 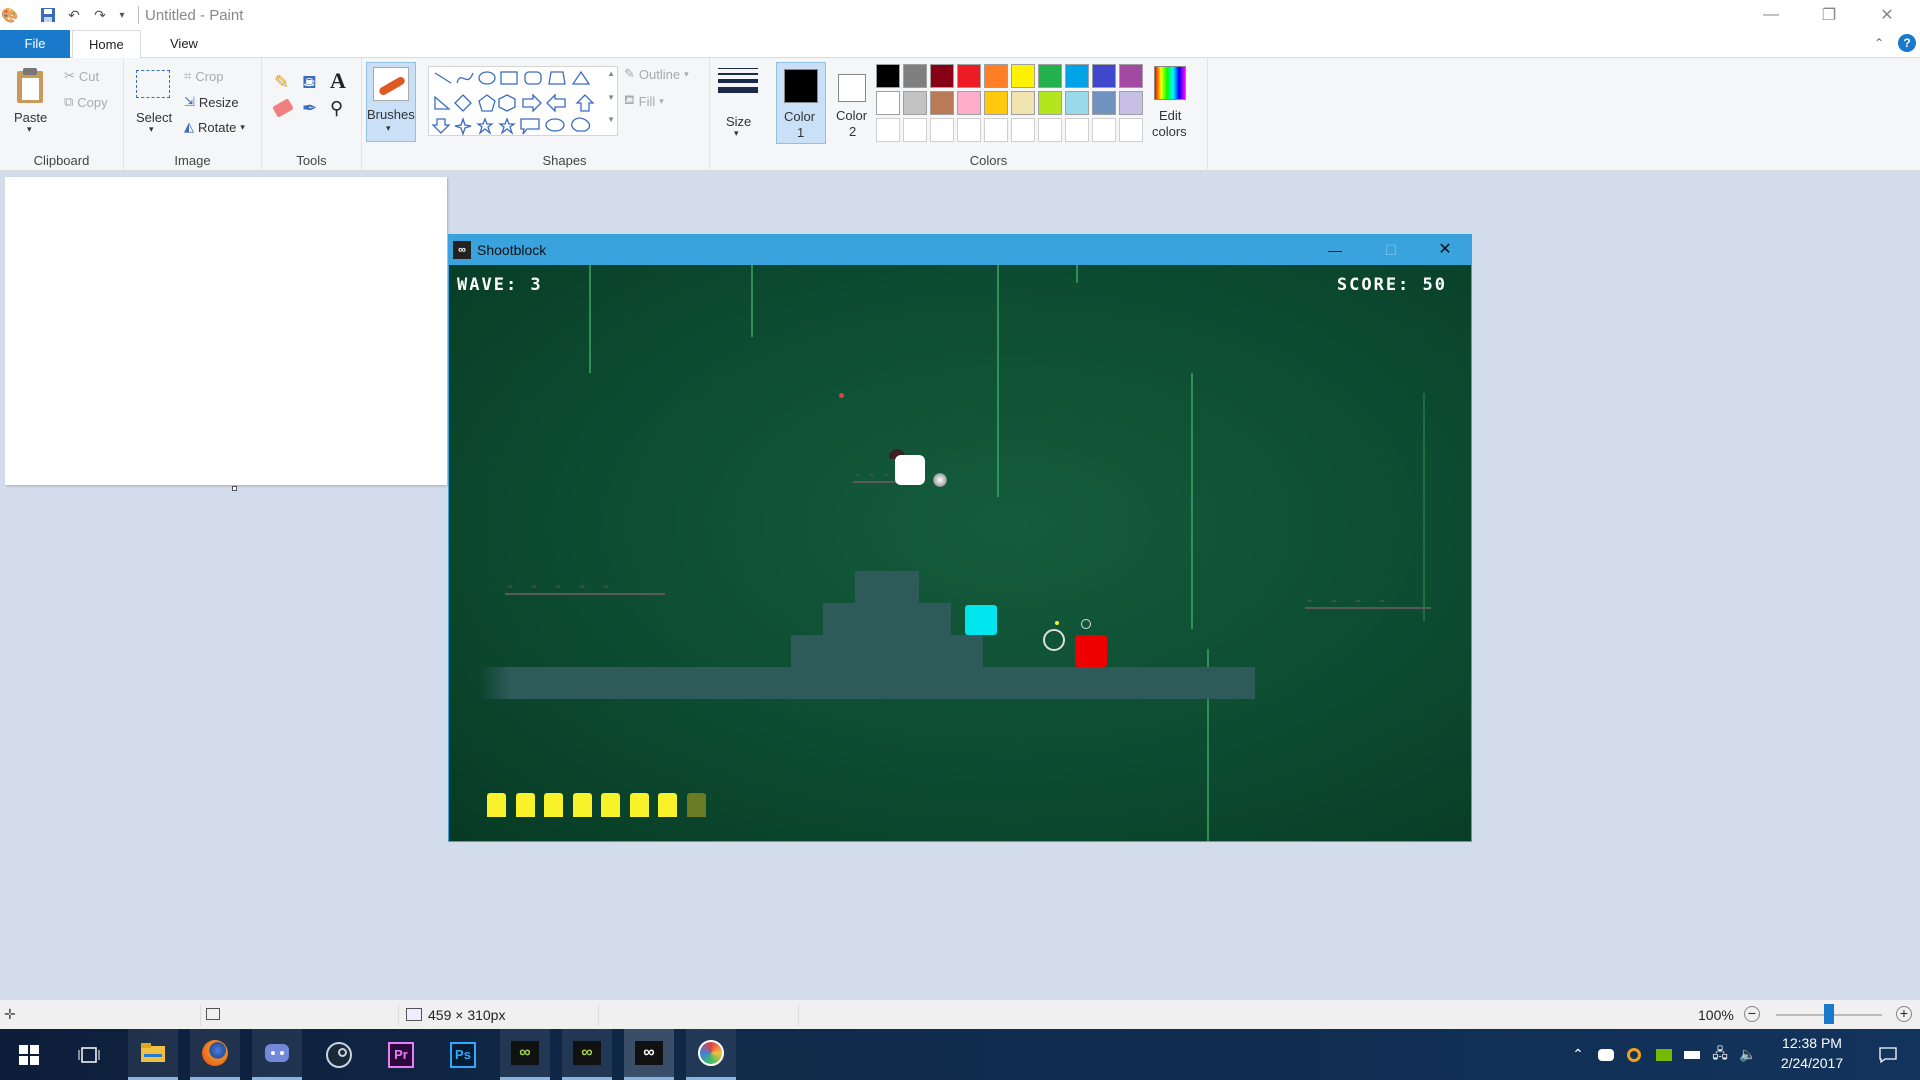 I want to click on save-icon, so click(x=48, y=15).